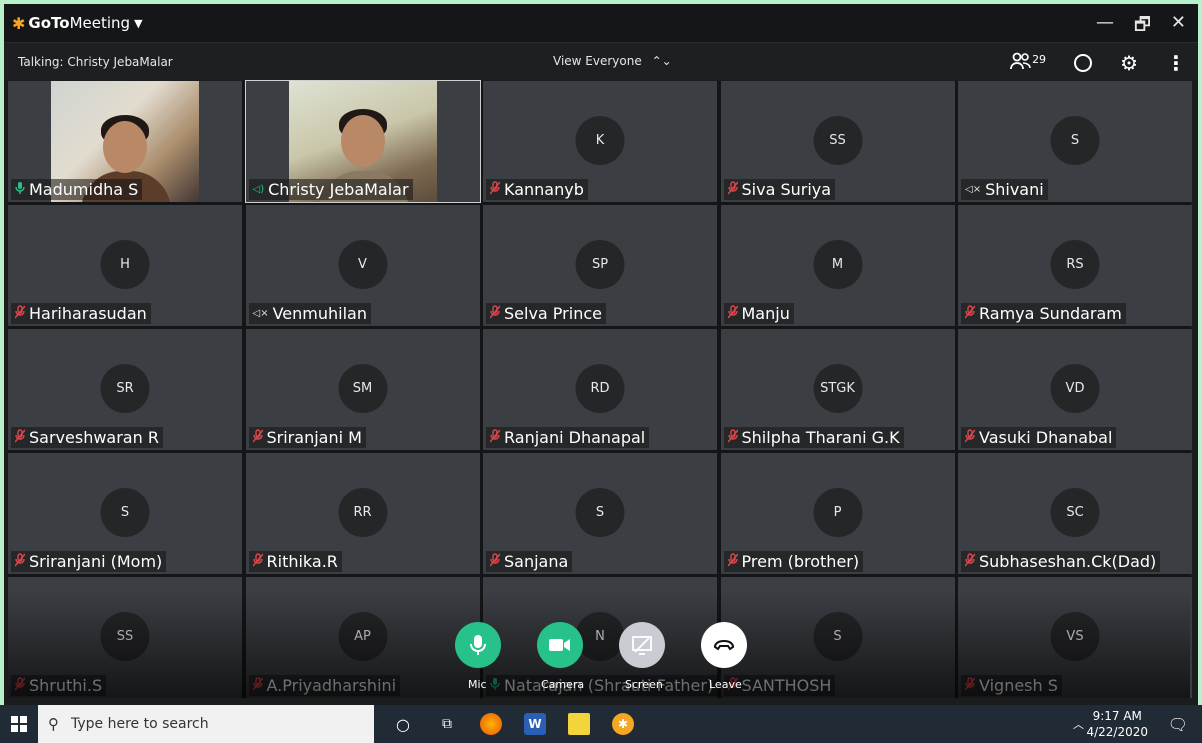 This screenshot has height=743, width=1202. Describe the element at coordinates (295, 561) in the screenshot. I see `participant-nameplate: Rithika.R` at that location.